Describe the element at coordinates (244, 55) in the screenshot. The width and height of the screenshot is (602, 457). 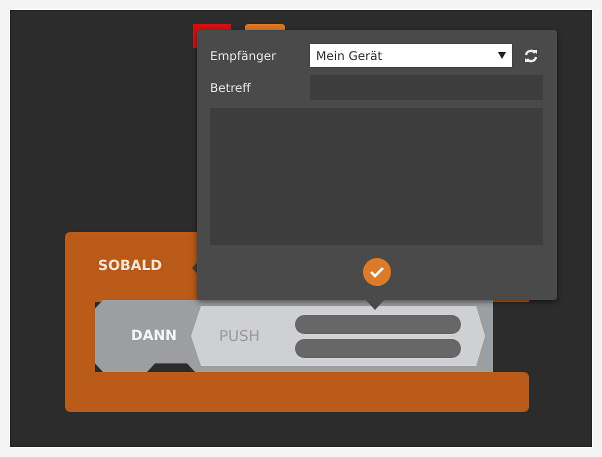
I see `field-label: Empfänger` at that location.